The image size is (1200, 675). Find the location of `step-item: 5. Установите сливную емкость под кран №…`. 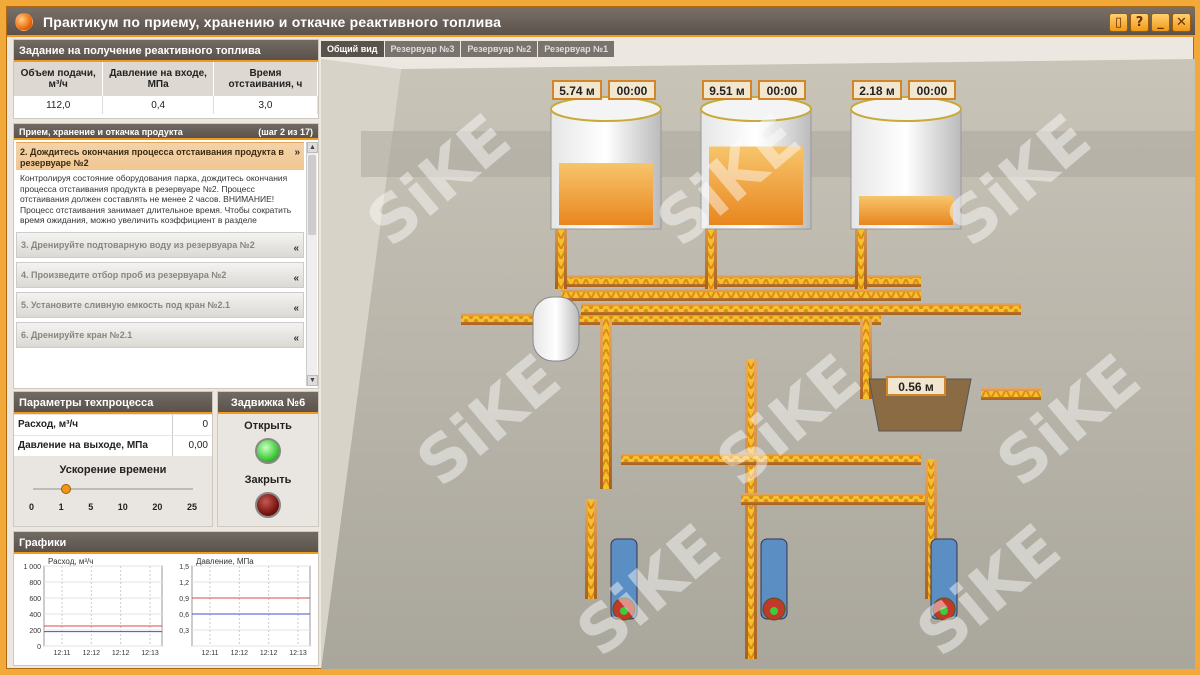

step-item: 5. Установите сливную емкость под кран №… is located at coordinates (160, 305).